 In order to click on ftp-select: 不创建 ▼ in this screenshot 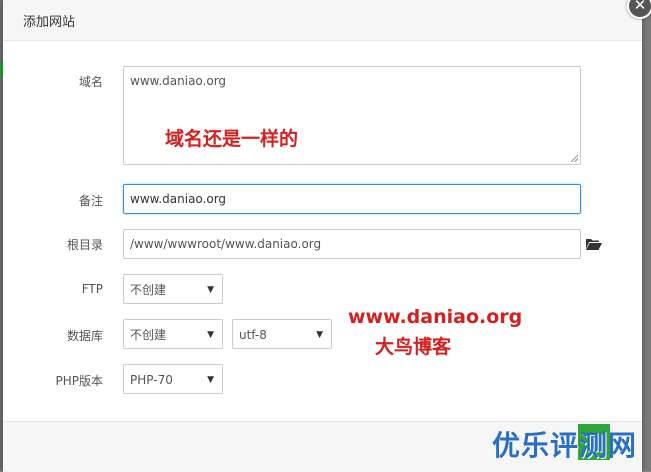, I will do `click(173, 289)`.